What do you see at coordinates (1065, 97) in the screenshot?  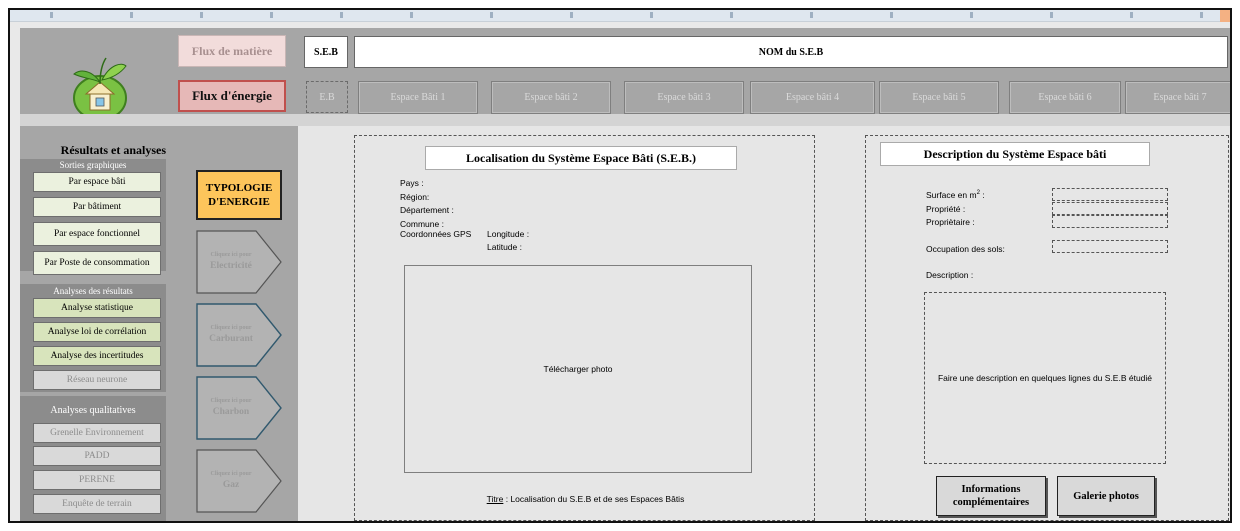 I see `espace-bati-6-button: Espace bâti 6` at bounding box center [1065, 97].